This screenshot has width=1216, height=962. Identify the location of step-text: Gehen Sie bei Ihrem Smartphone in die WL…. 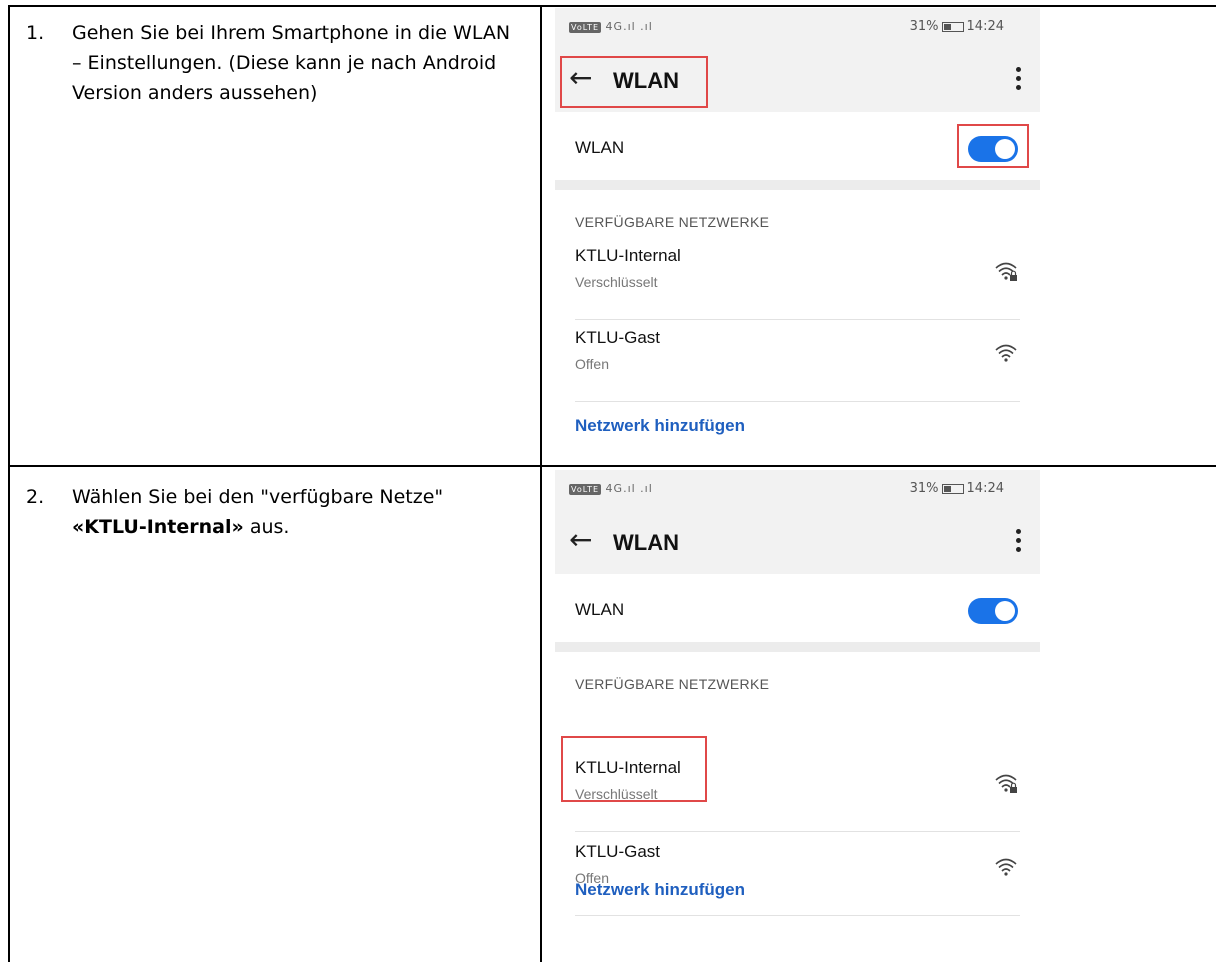
(291, 63).